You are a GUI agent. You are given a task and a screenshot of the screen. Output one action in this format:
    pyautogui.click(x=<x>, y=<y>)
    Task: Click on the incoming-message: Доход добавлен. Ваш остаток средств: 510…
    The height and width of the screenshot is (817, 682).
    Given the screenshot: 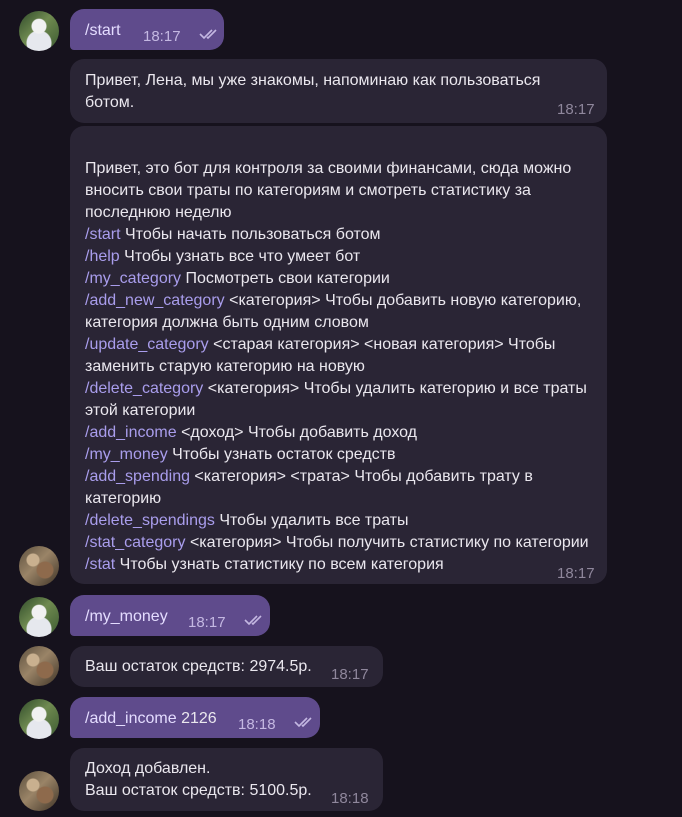 What is the action you would take?
    pyautogui.click(x=226, y=779)
    